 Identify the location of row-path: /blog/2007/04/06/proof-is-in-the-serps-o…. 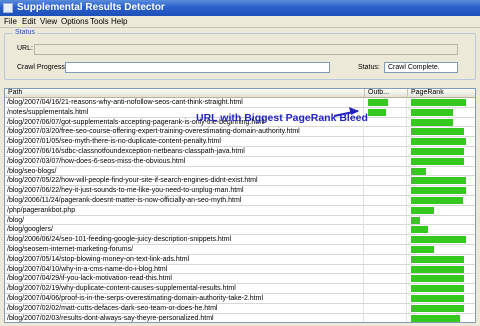
(184, 298).